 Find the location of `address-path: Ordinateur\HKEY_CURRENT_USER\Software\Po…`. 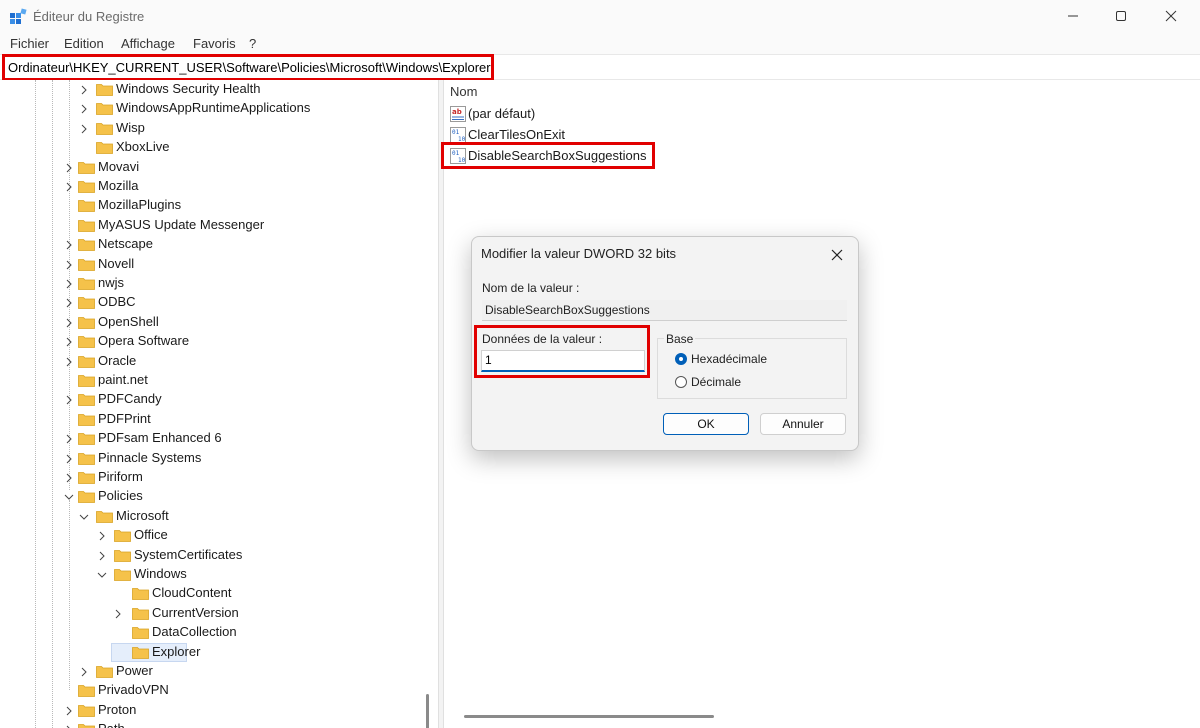

address-path: Ordinateur\HKEY_CURRENT_USER\Software\Po… is located at coordinates (249, 67).